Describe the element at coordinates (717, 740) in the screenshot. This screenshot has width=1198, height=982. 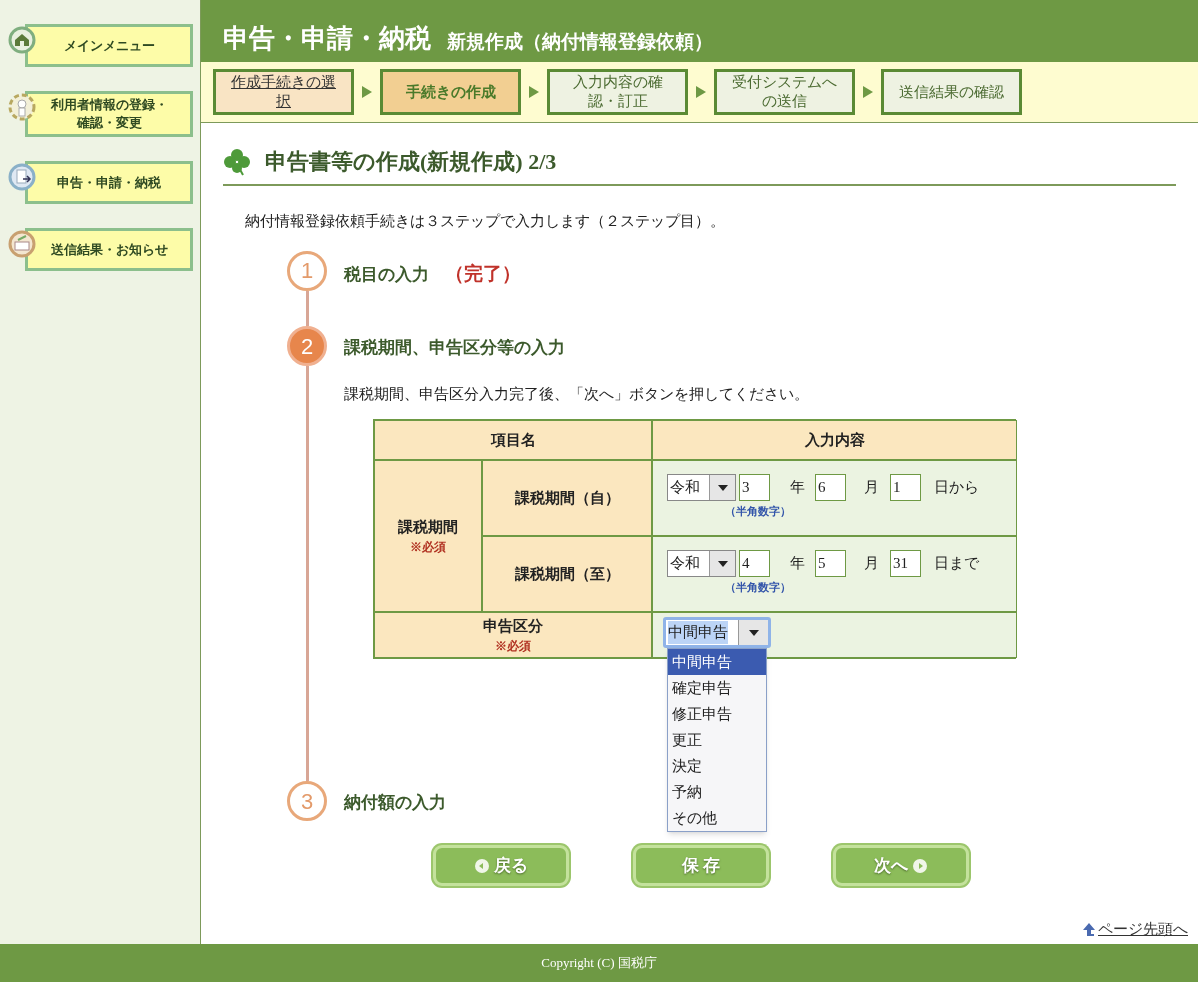
I see `dropdown-option: 更正` at that location.